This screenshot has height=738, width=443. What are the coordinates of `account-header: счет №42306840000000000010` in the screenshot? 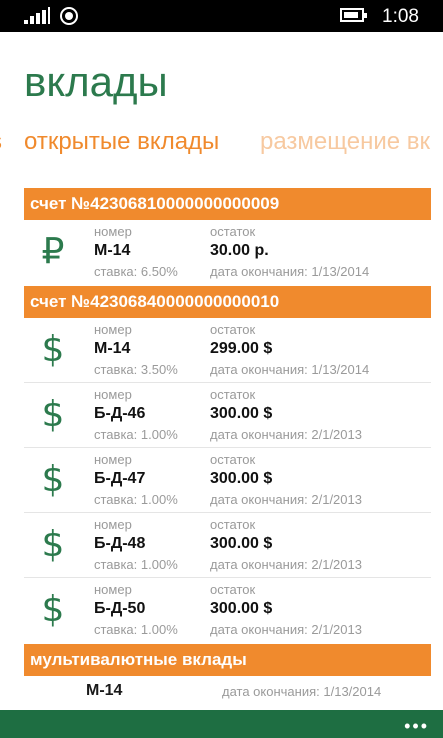 It's located at (227, 302).